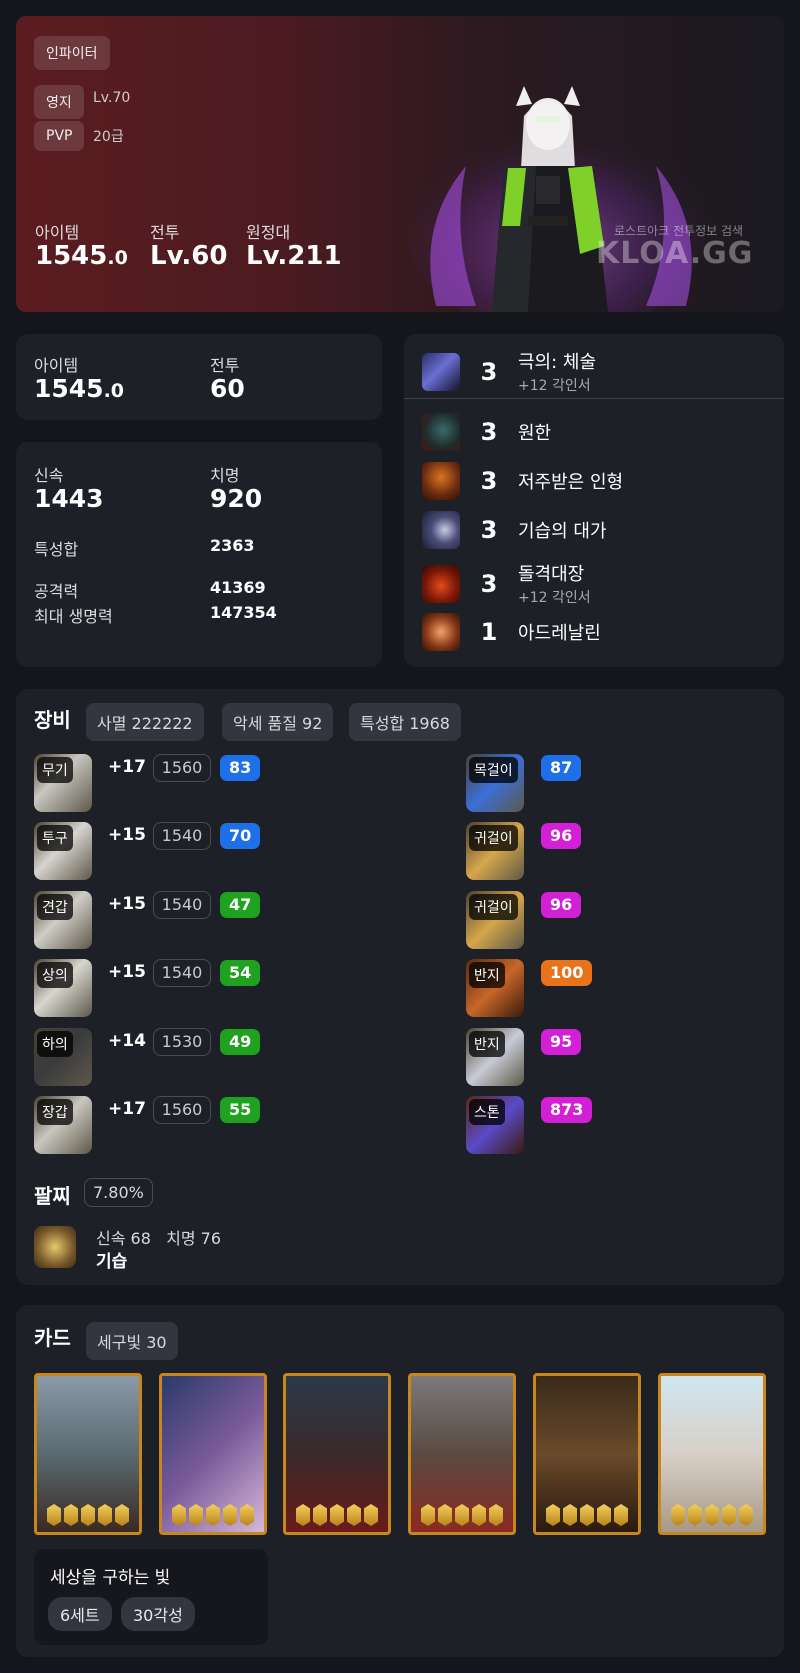  I want to click on class-engraving-row: 3 극의: 체술 +12 각인서, so click(509, 371).